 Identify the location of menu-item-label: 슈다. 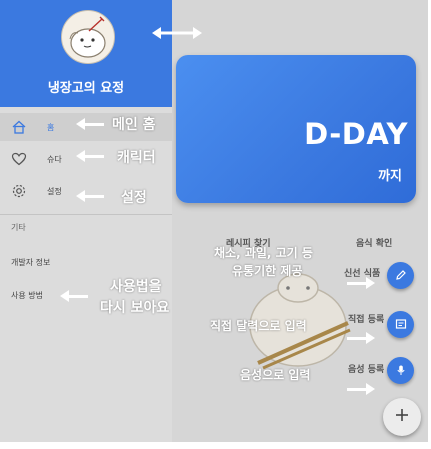
(54, 159).